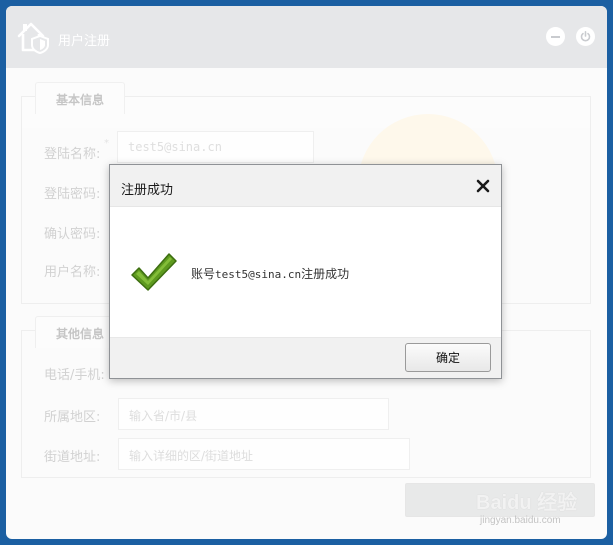  What do you see at coordinates (72, 417) in the screenshot?
I see `region-label: 所属地区:` at bounding box center [72, 417].